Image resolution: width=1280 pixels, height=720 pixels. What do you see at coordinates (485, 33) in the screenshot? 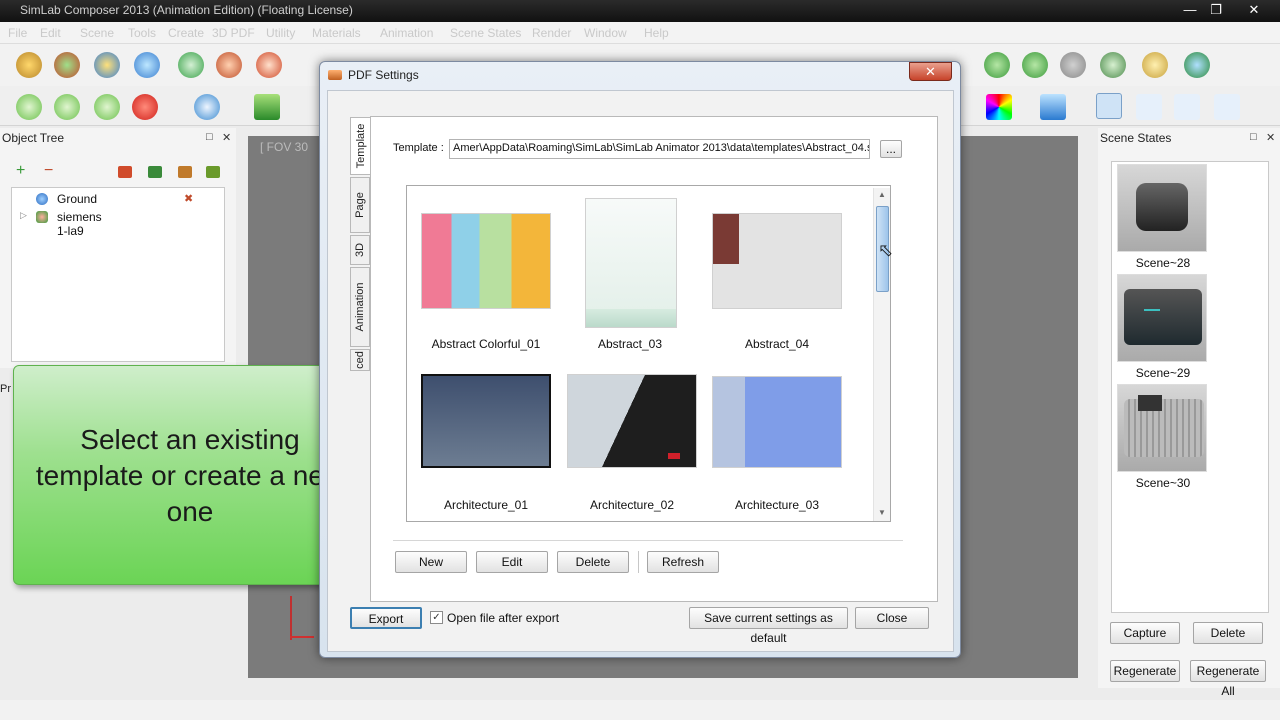
I see `menu-scene-states: Scene States` at bounding box center [485, 33].